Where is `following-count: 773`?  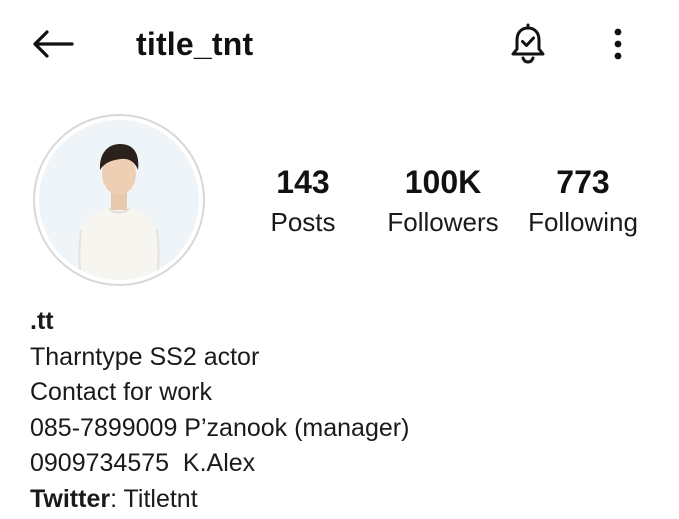 following-count: 773 is located at coordinates (583, 182).